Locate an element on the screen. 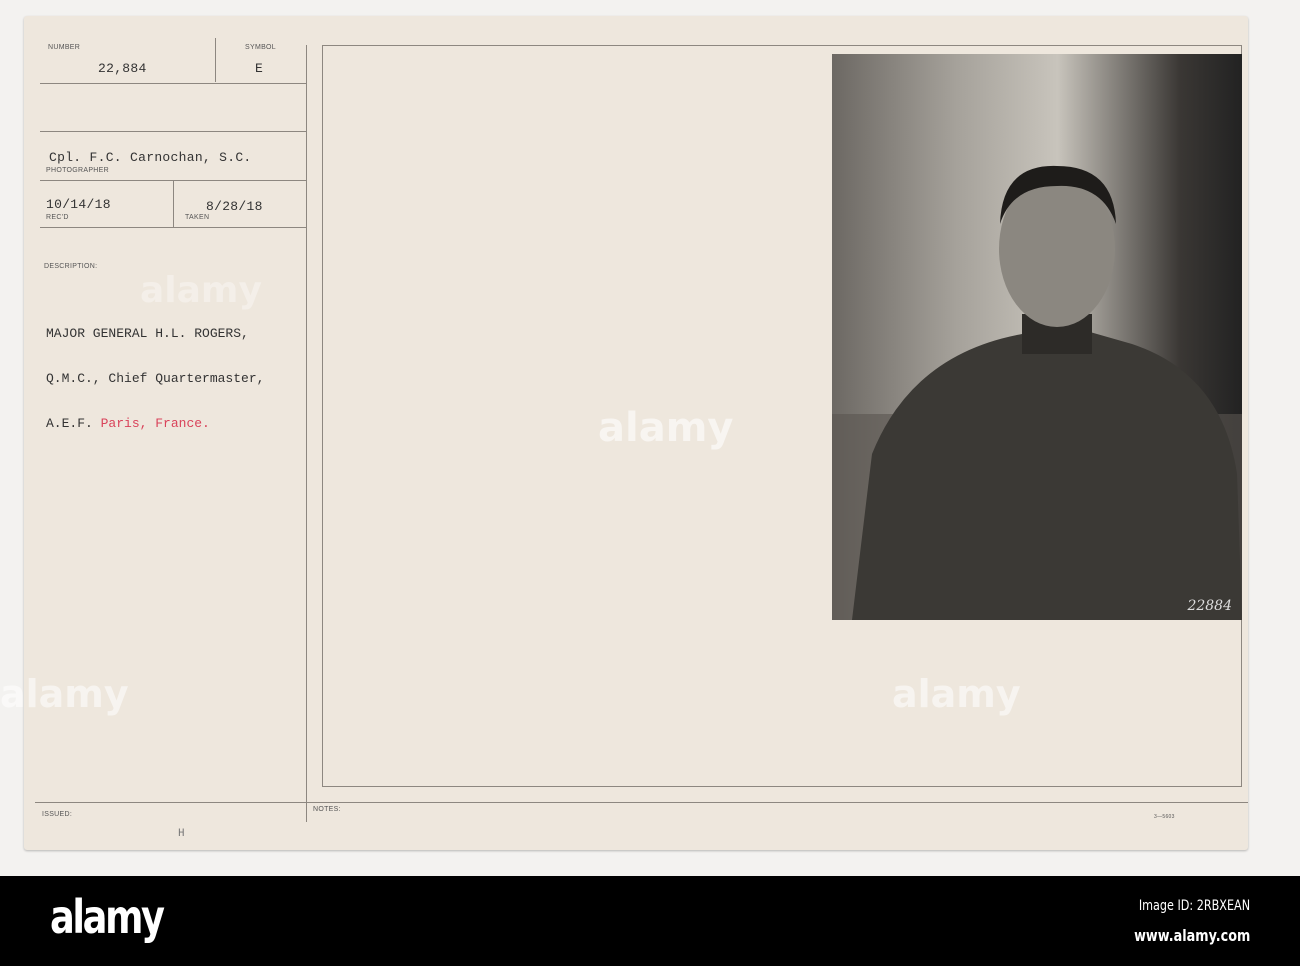 This screenshot has height=966, width=1300. taken-label: TAKEN is located at coordinates (197, 217).